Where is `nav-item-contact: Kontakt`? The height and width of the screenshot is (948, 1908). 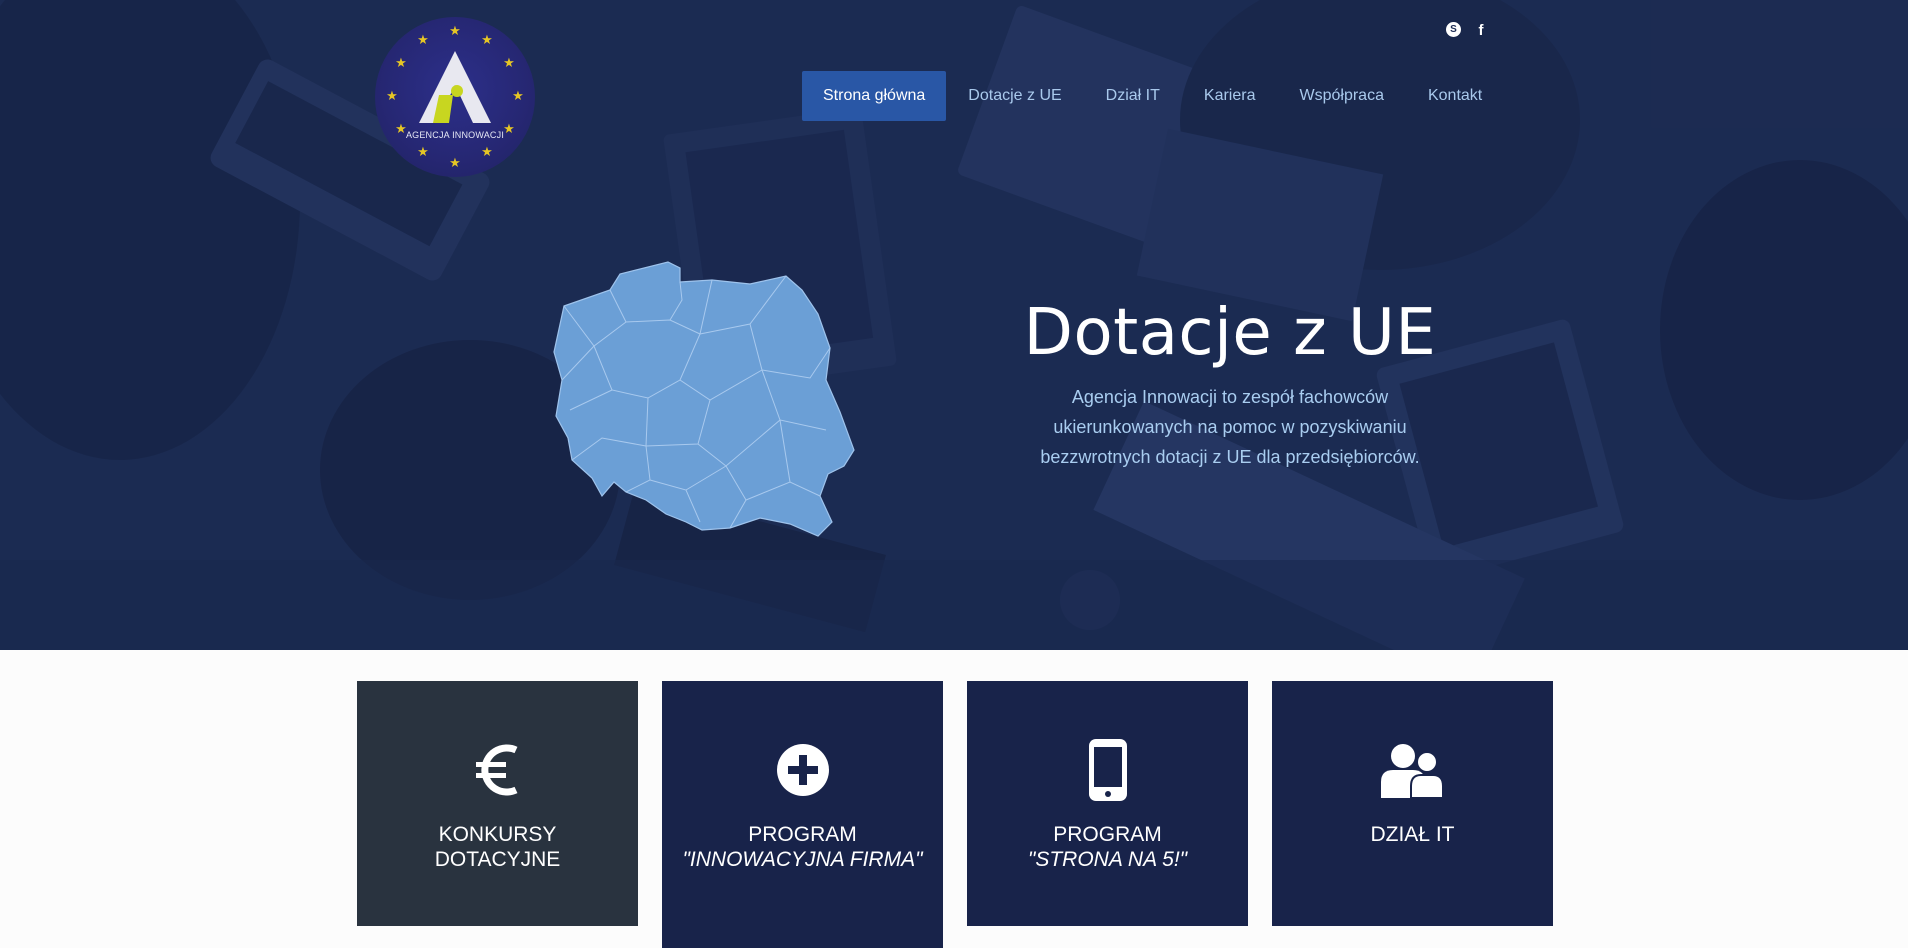
nav-item-contact: Kontakt is located at coordinates (1455, 96).